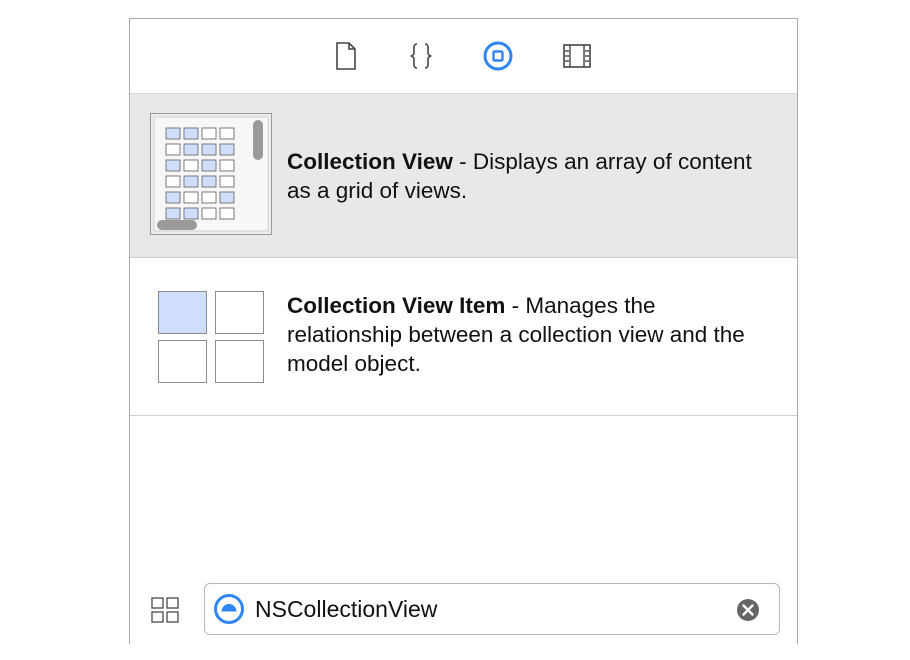 The height and width of the screenshot is (660, 910). Describe the element at coordinates (577, 56) in the screenshot. I see `media-library-icon` at that location.